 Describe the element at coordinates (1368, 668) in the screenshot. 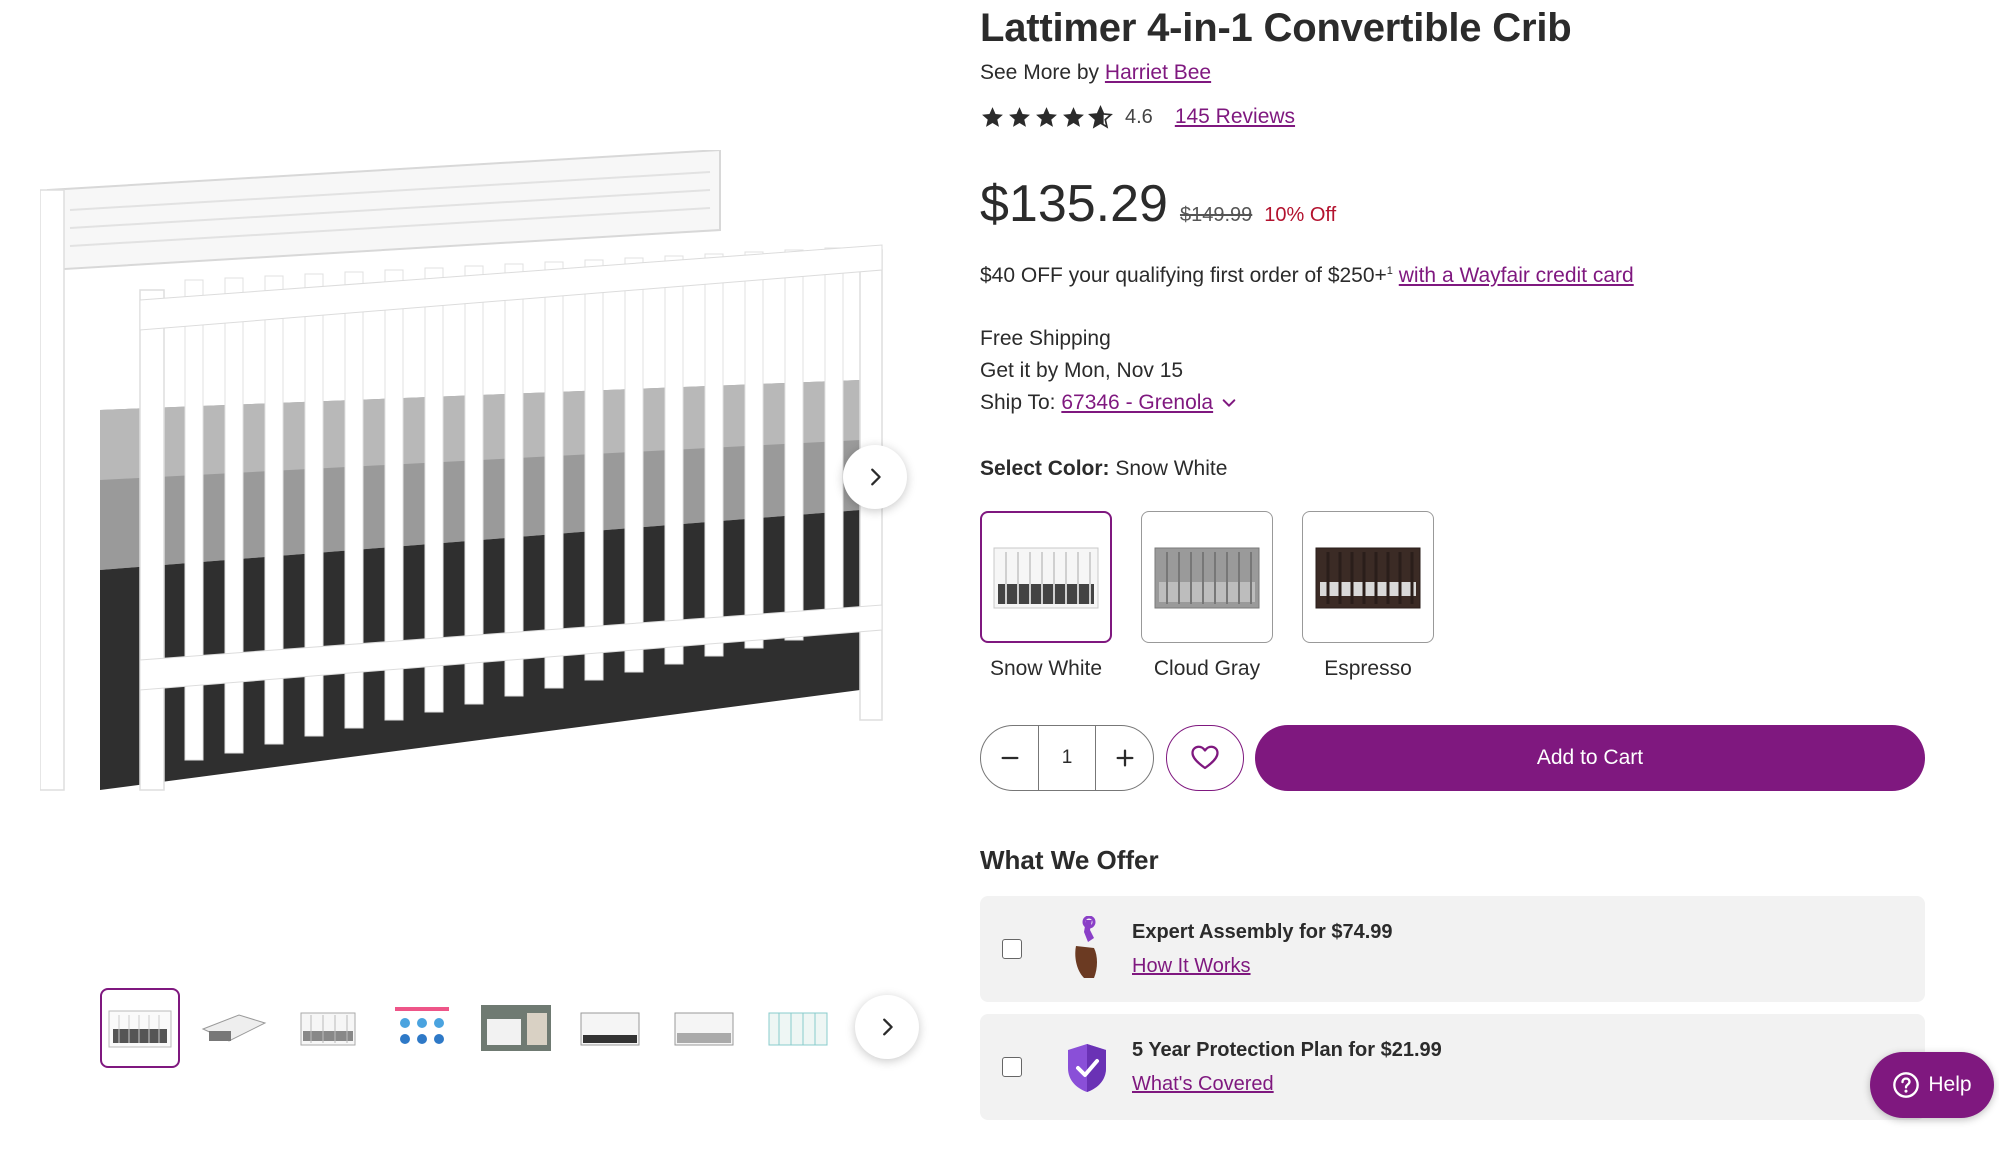

I see `swatch-label: Espresso` at that location.